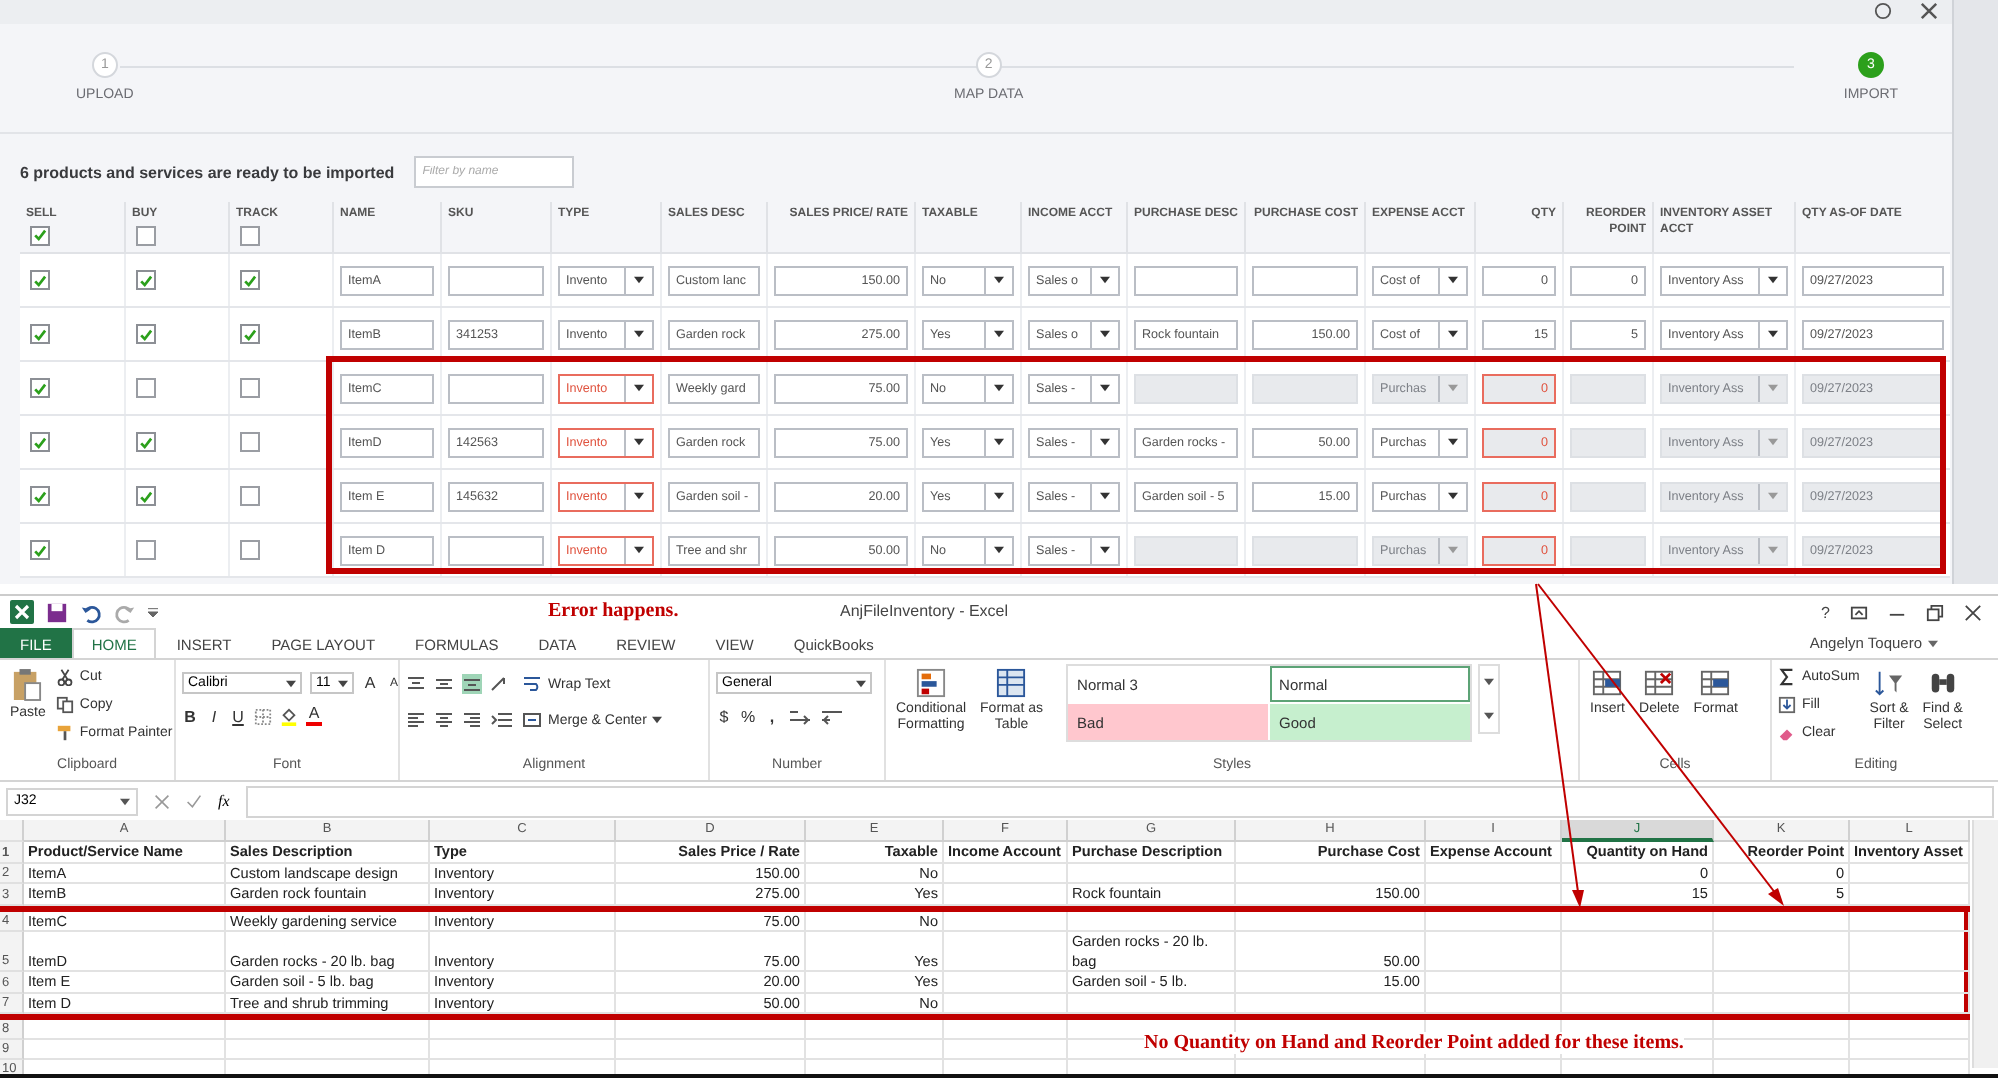 Image resolution: width=1998 pixels, height=1078 pixels. Describe the element at coordinates (444, 720) in the screenshot. I see `align-center-icon` at that location.